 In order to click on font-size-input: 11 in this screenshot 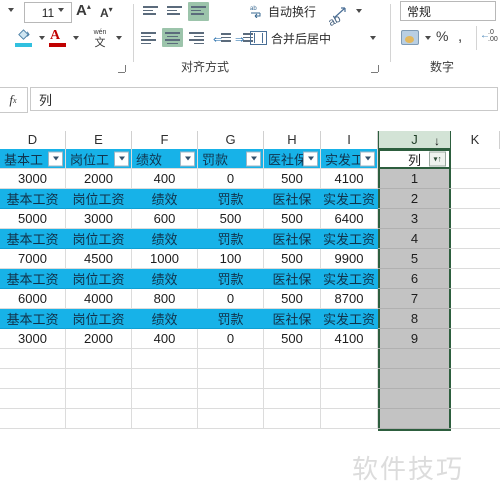, I will do `click(48, 12)`.